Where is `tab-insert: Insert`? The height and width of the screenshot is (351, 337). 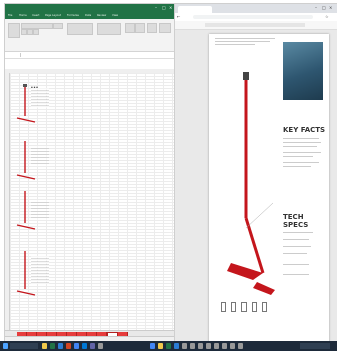
tab-insert: Insert is located at coordinates (35, 15).